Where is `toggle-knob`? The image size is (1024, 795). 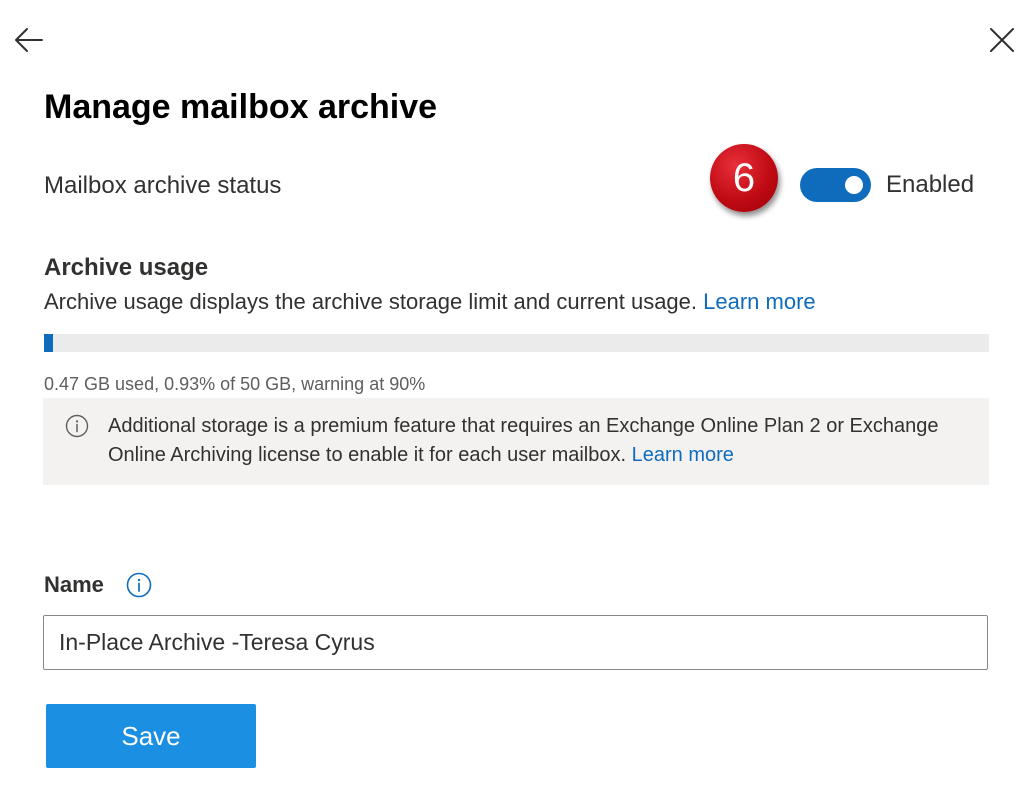 toggle-knob is located at coordinates (854, 185).